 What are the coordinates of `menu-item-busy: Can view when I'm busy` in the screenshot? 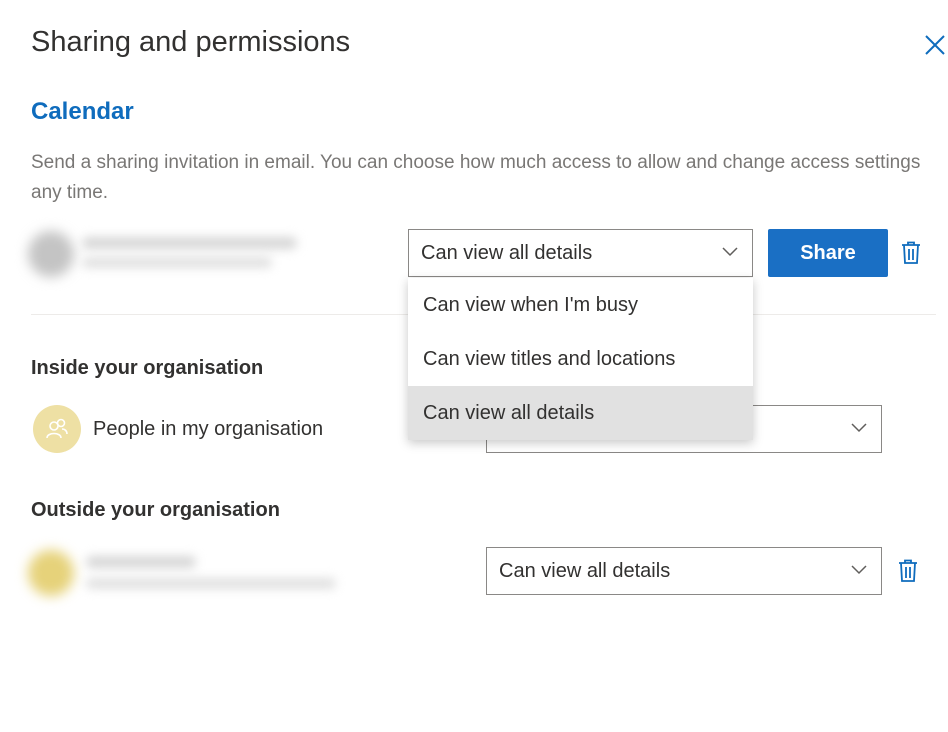 It's located at (580, 305).